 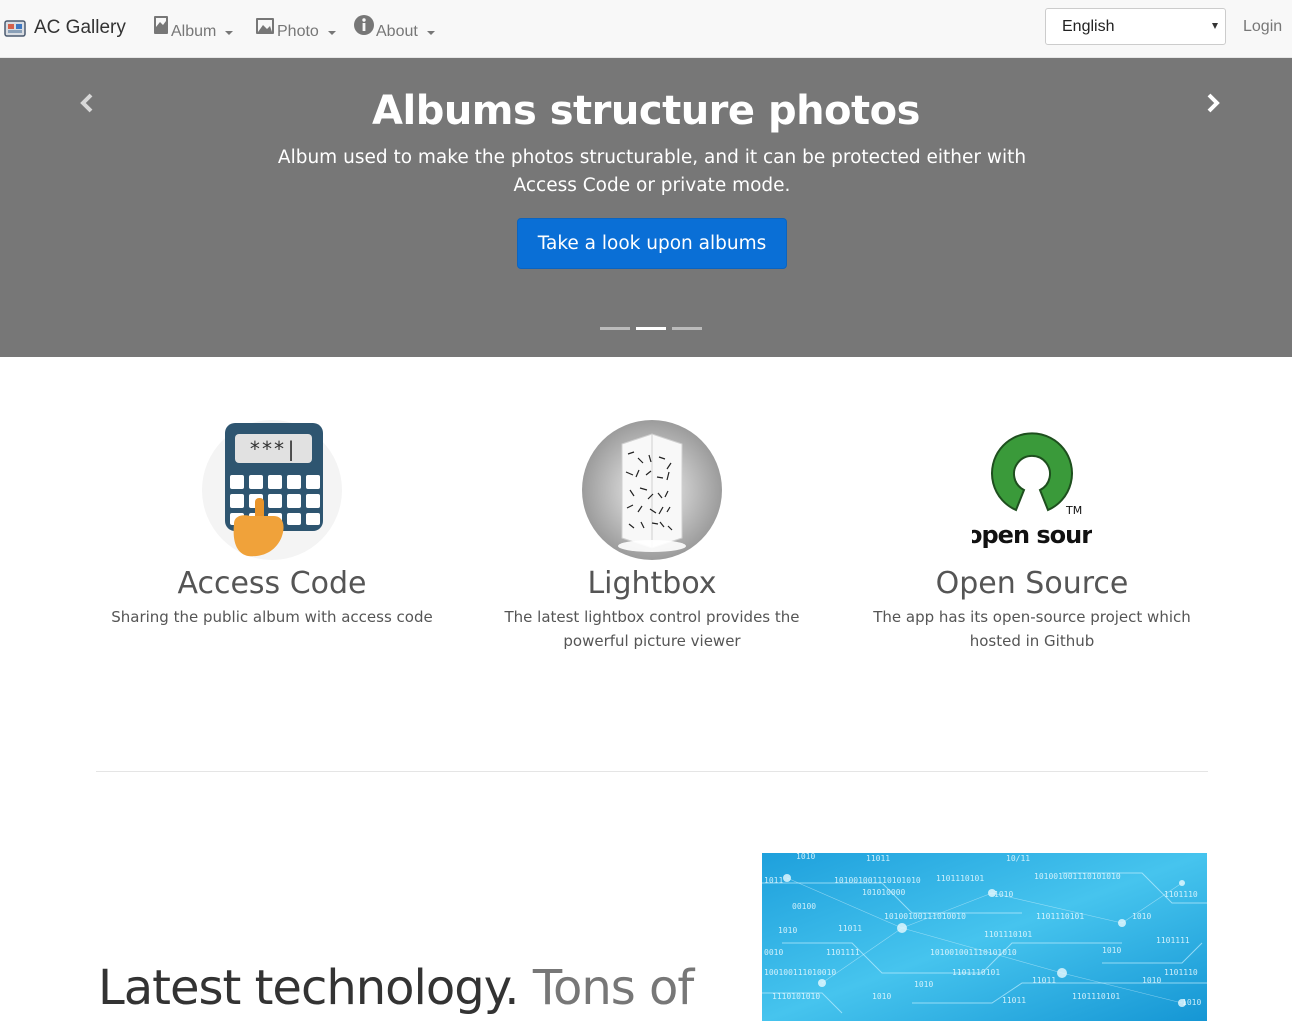 What do you see at coordinates (796, 996) in the screenshot?
I see `svg-text: 1110101010` at bounding box center [796, 996].